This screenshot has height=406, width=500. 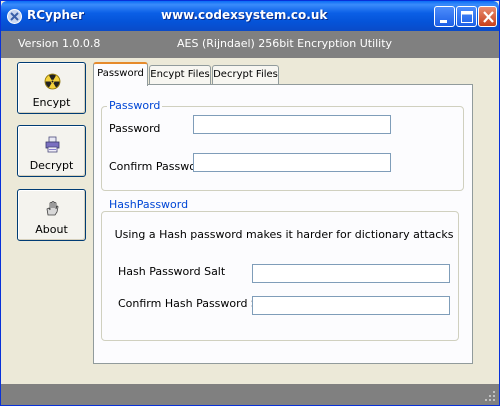 What do you see at coordinates (52, 144) in the screenshot?
I see `printer-icon` at bounding box center [52, 144].